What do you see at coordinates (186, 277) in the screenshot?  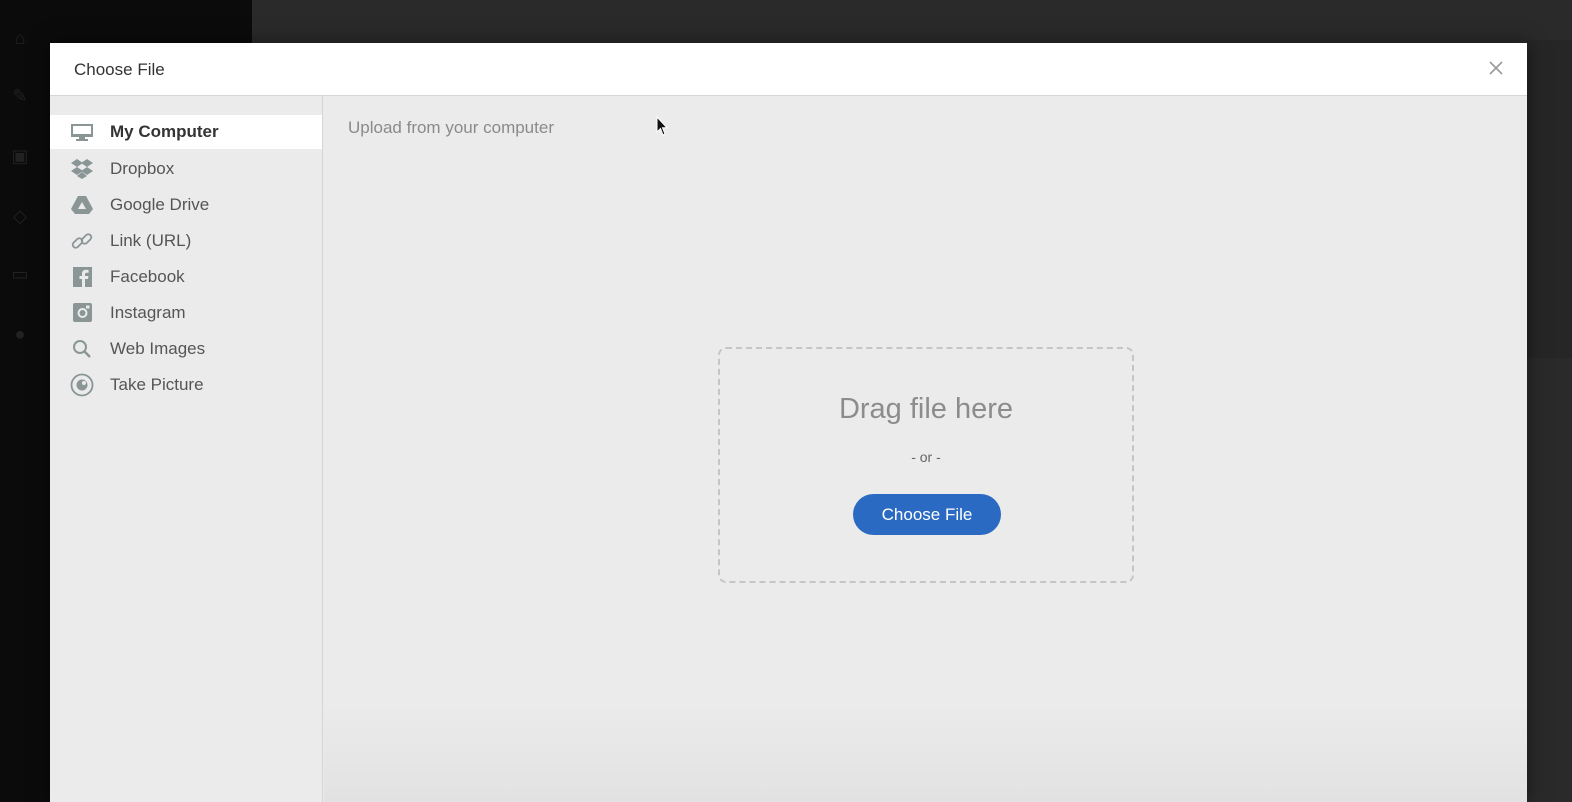 I see `source-item-facebook: Facebook` at bounding box center [186, 277].